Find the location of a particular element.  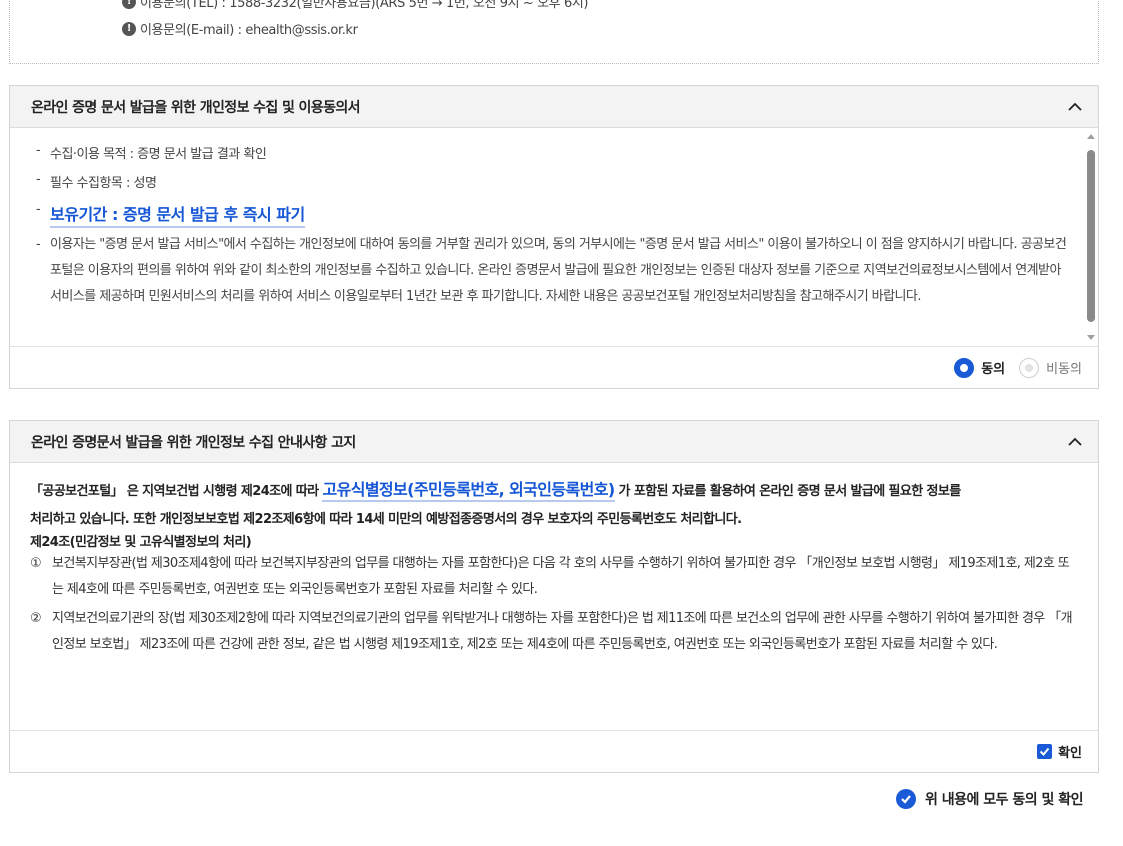

consent-panel-footer: 동의 비동의 is located at coordinates (554, 367).